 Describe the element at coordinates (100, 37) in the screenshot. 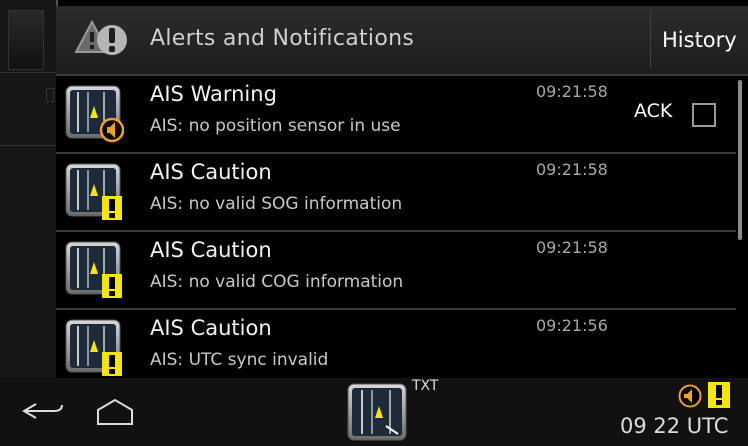

I see `alerts-notifications-icon` at that location.